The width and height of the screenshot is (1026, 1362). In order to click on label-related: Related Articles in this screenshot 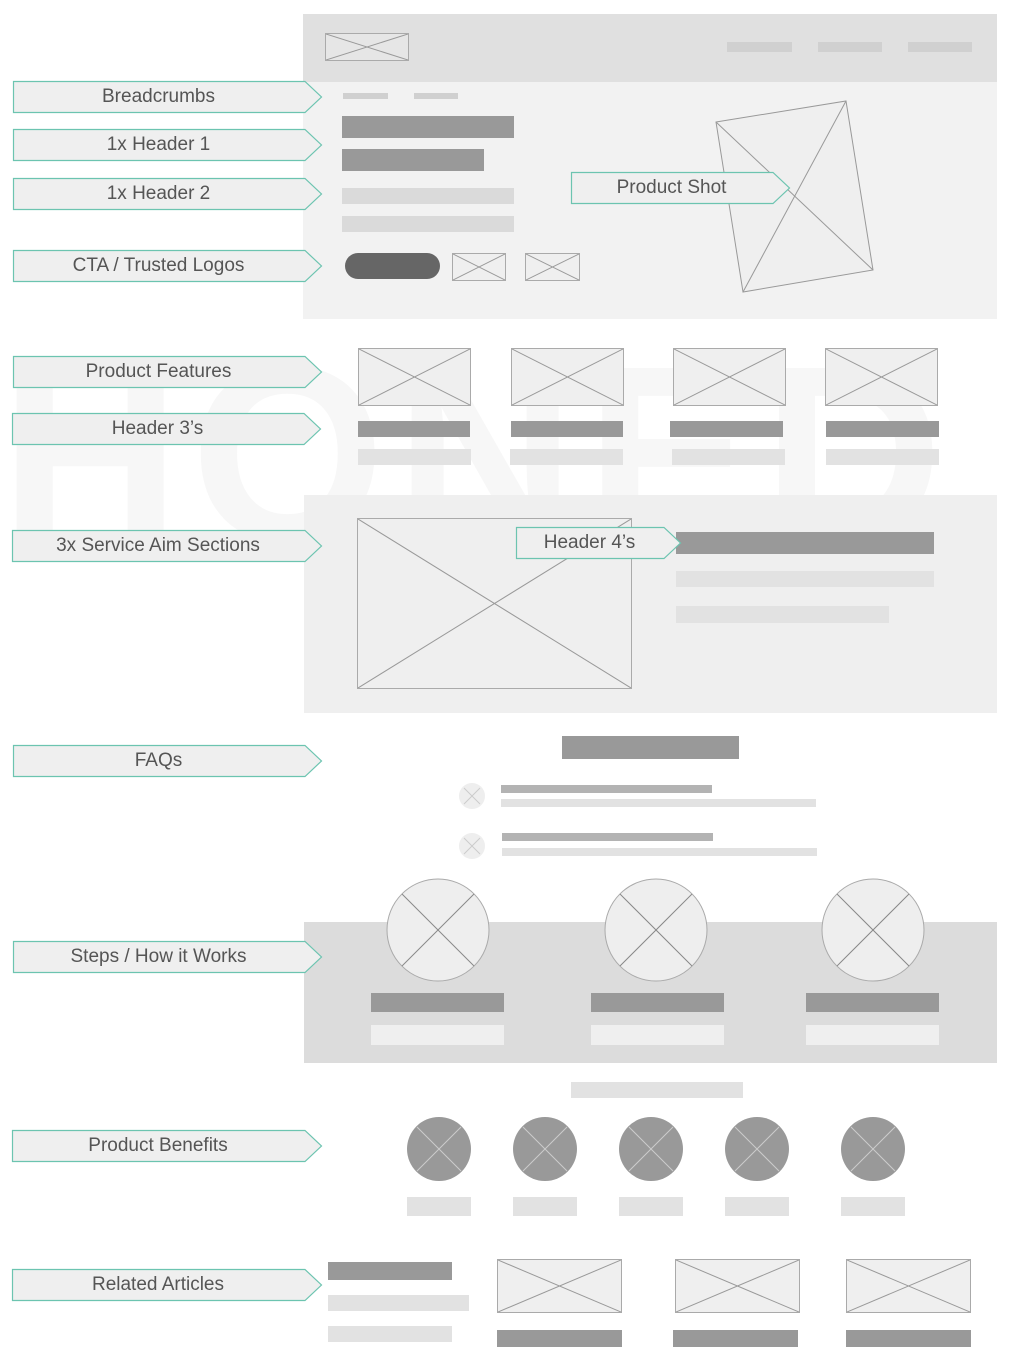, I will do `click(167, 1285)`.